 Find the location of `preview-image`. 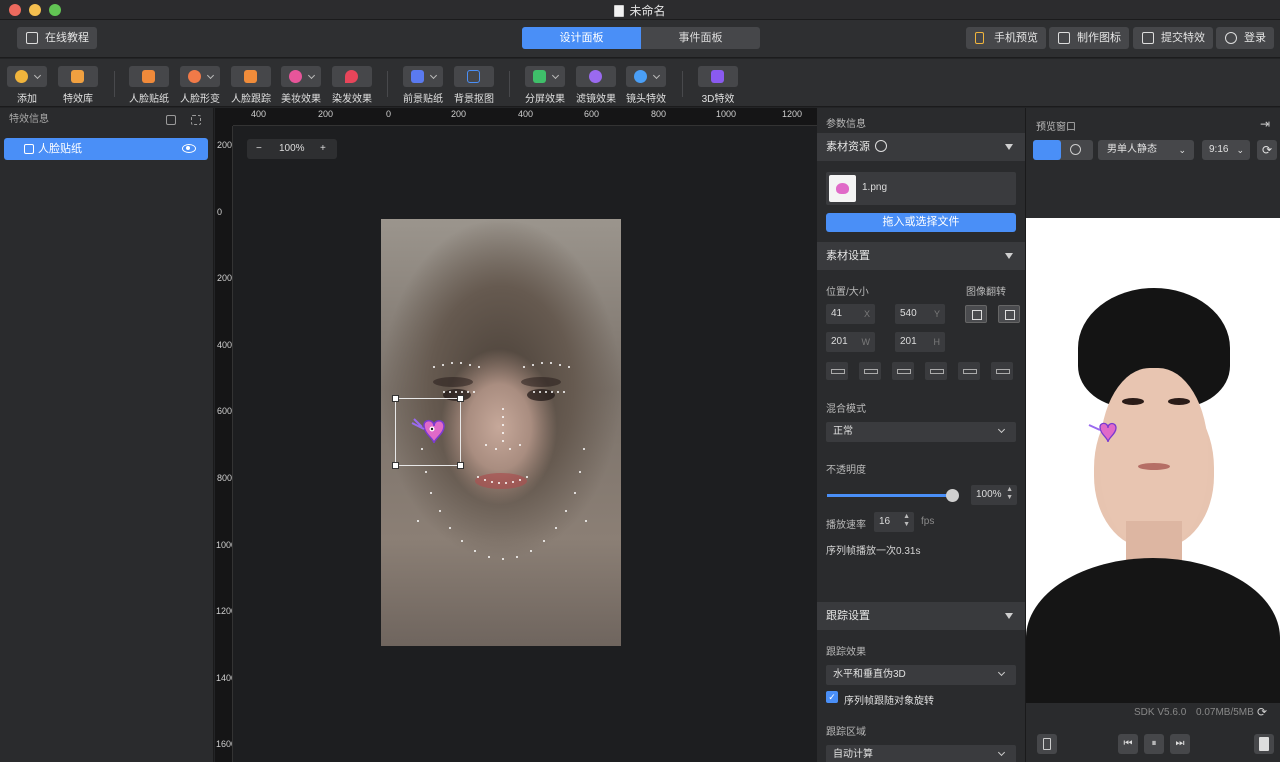

preview-image is located at coordinates (1153, 460).